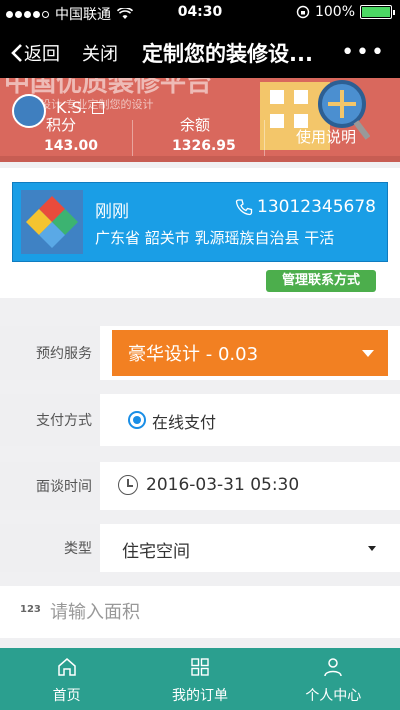  What do you see at coordinates (66, 696) in the screenshot?
I see `tab-home-label: 首页` at bounding box center [66, 696].